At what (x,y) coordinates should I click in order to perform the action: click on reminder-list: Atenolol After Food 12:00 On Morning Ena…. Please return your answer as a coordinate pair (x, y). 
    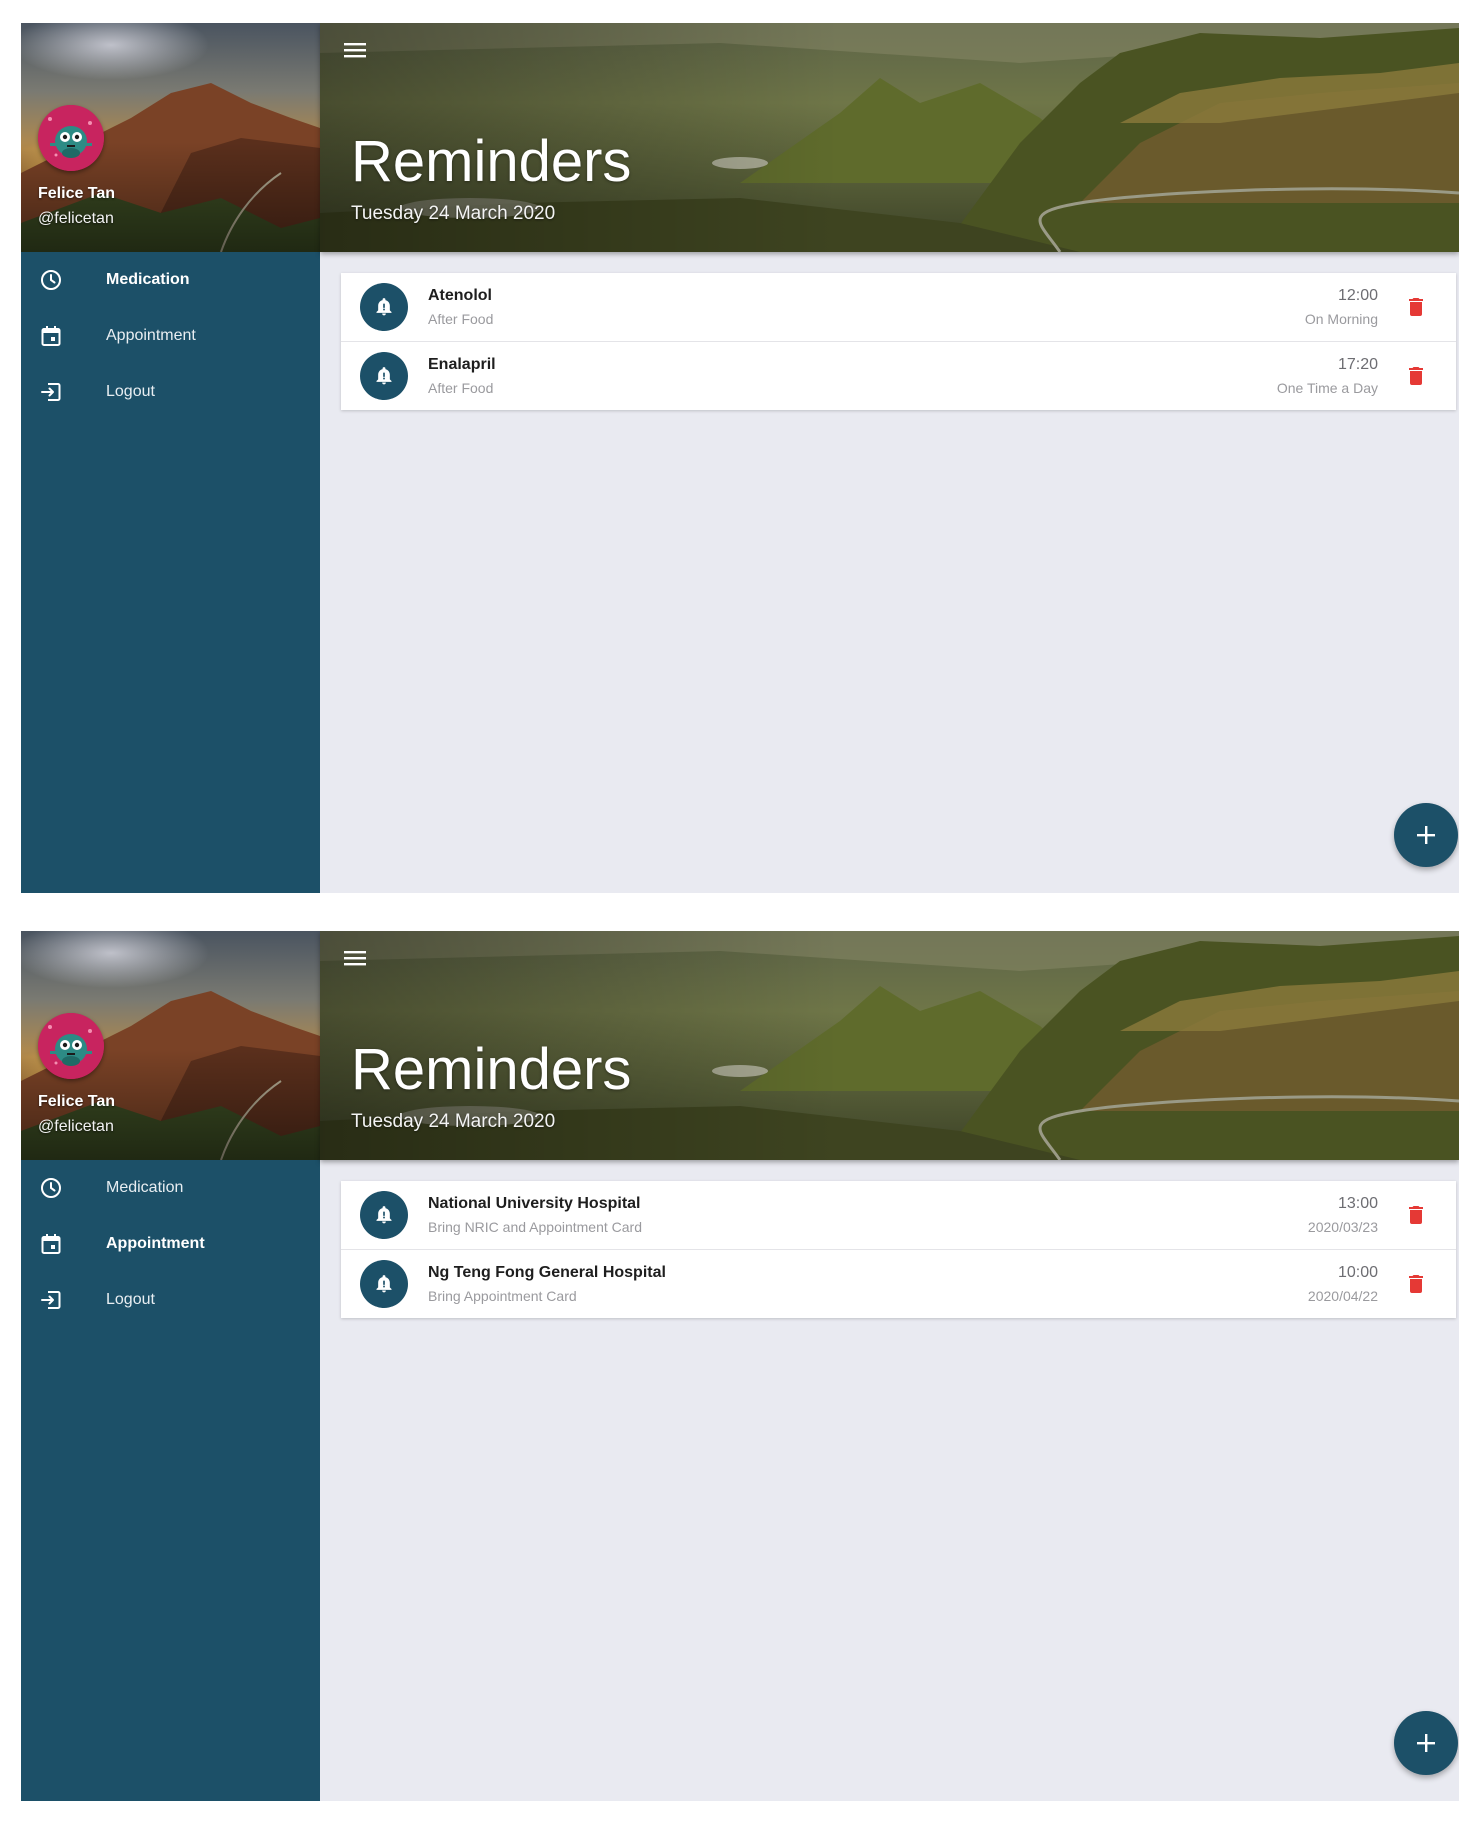
    Looking at the image, I should click on (898, 341).